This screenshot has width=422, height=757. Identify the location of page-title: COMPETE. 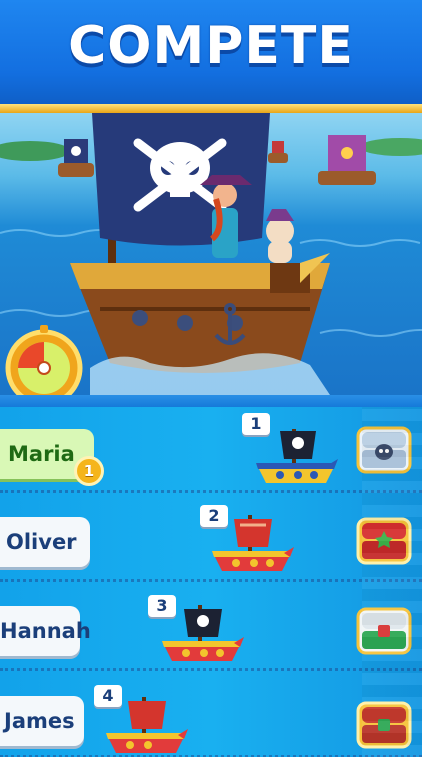
(211, 46).